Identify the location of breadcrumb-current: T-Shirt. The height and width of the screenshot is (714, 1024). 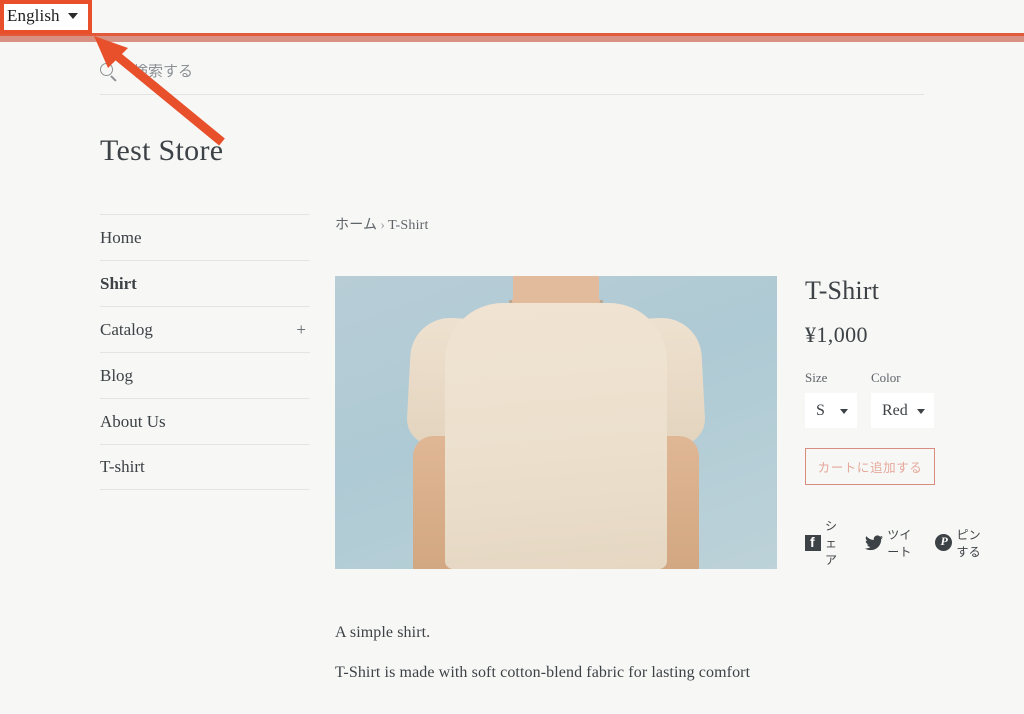
(408, 225).